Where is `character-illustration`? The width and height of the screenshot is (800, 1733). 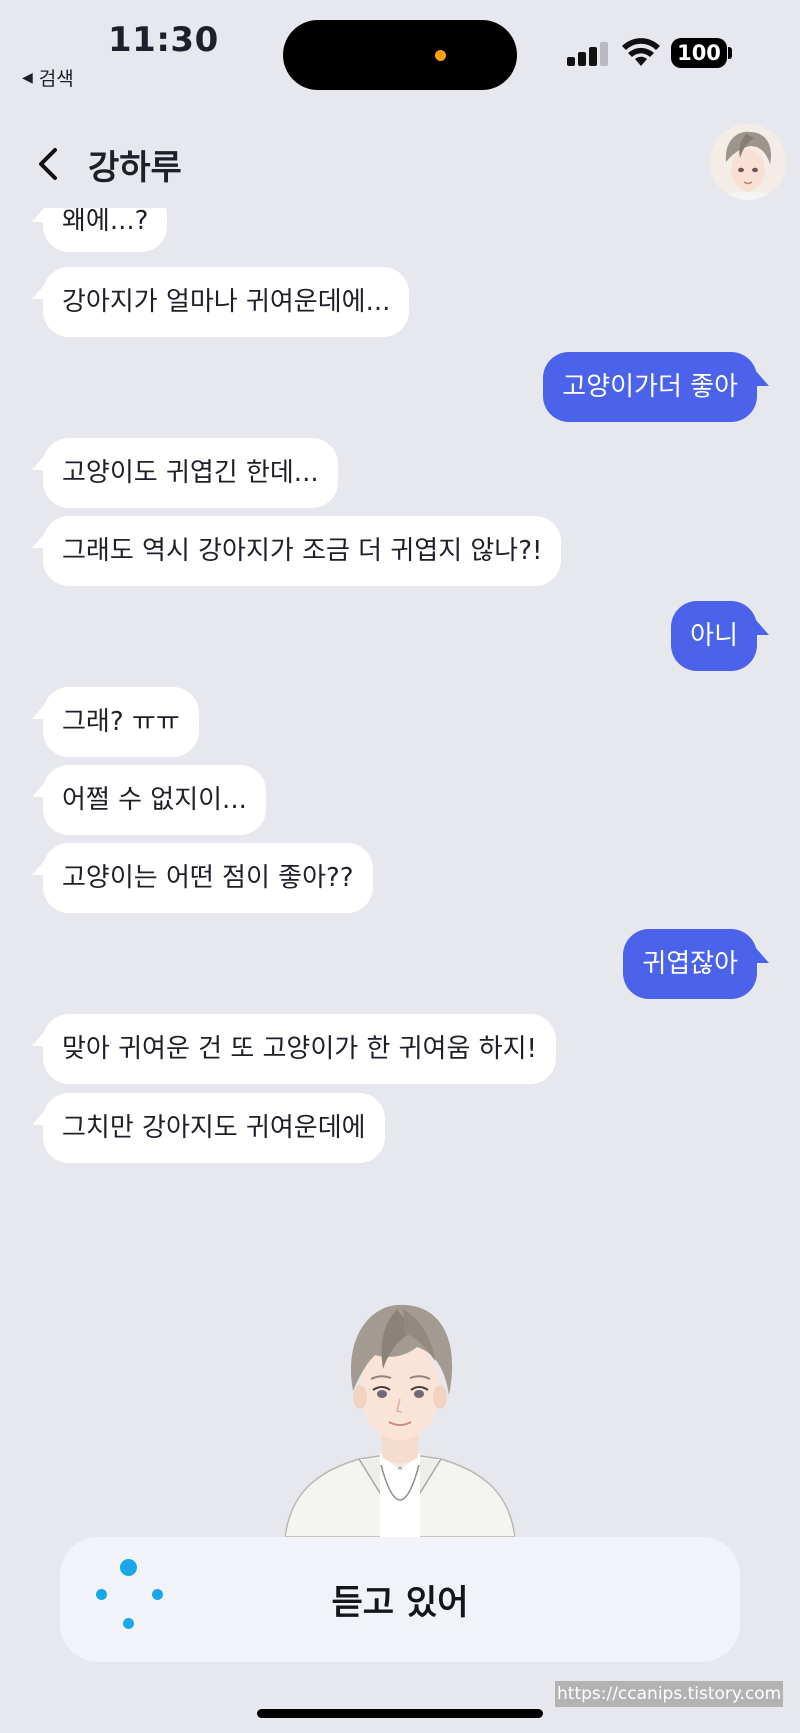
character-illustration is located at coordinates (400, 1420).